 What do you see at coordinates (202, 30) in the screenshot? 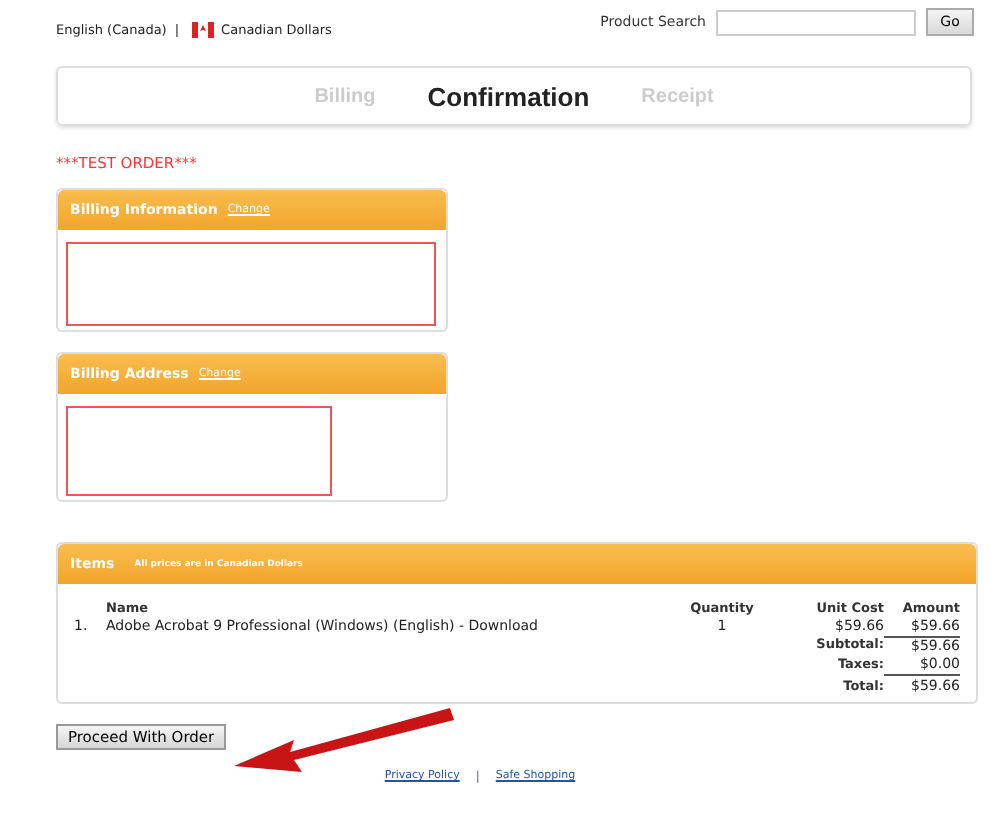
I see `flag-icon` at bounding box center [202, 30].